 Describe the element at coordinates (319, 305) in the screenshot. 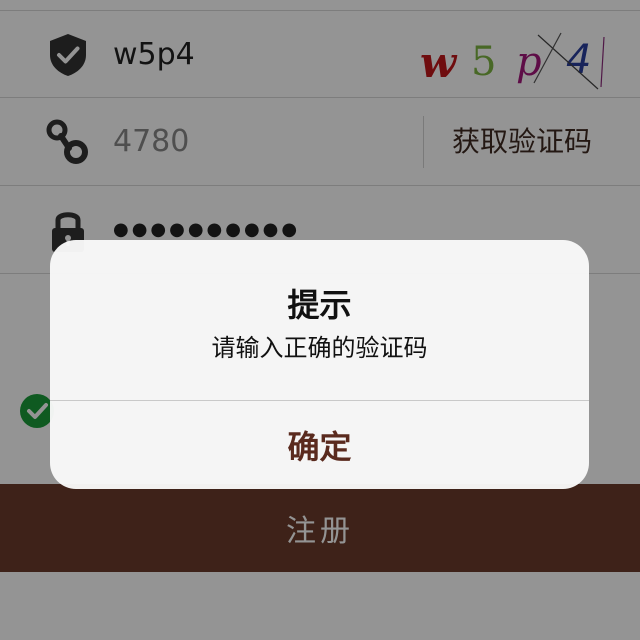

I see `alert-title: 提示` at that location.